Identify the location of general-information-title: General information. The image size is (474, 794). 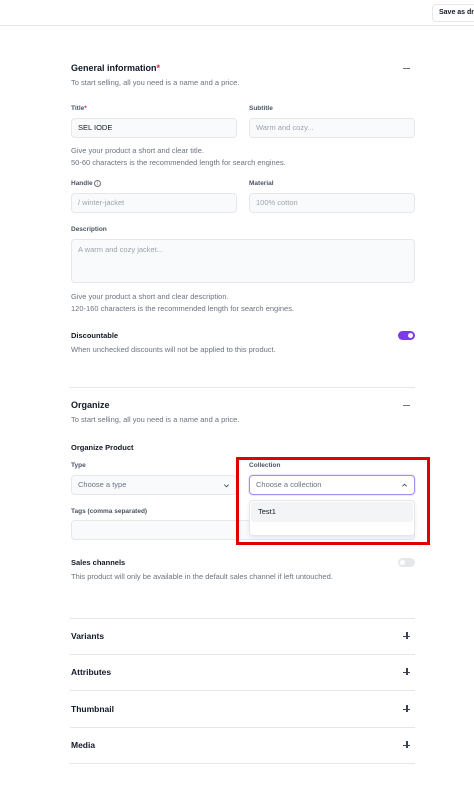
(114, 68).